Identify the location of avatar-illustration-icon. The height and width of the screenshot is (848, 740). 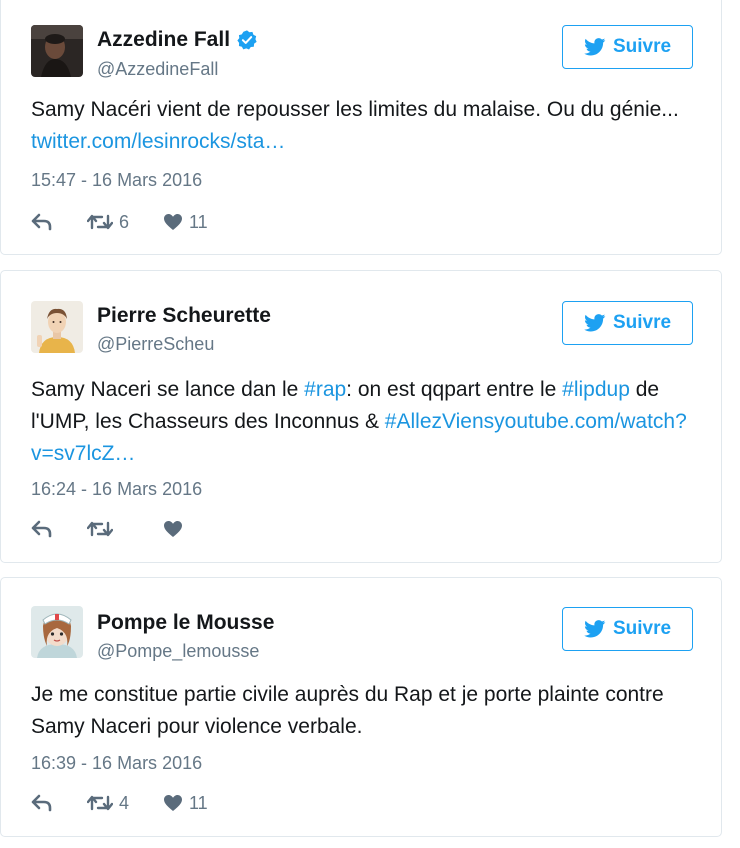
(57, 327).